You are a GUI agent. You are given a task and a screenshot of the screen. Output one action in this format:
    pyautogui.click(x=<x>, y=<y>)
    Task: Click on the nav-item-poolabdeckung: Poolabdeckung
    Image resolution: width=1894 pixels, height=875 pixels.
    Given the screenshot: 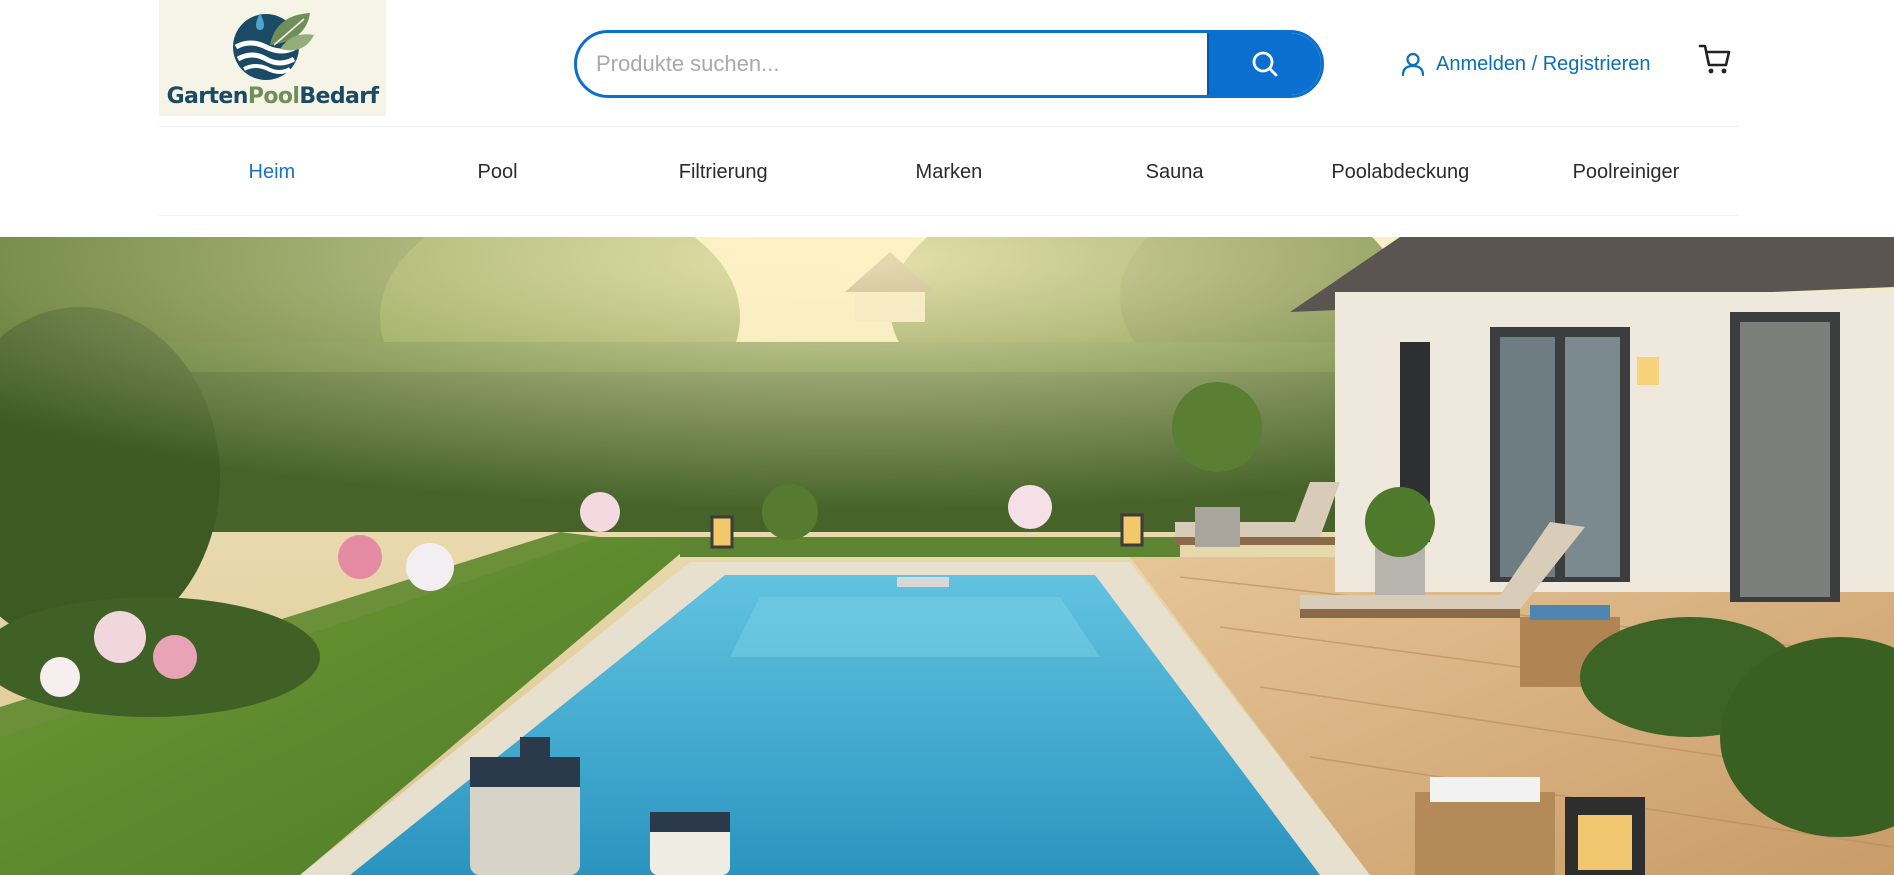 What is the action you would take?
    pyautogui.click(x=1400, y=172)
    